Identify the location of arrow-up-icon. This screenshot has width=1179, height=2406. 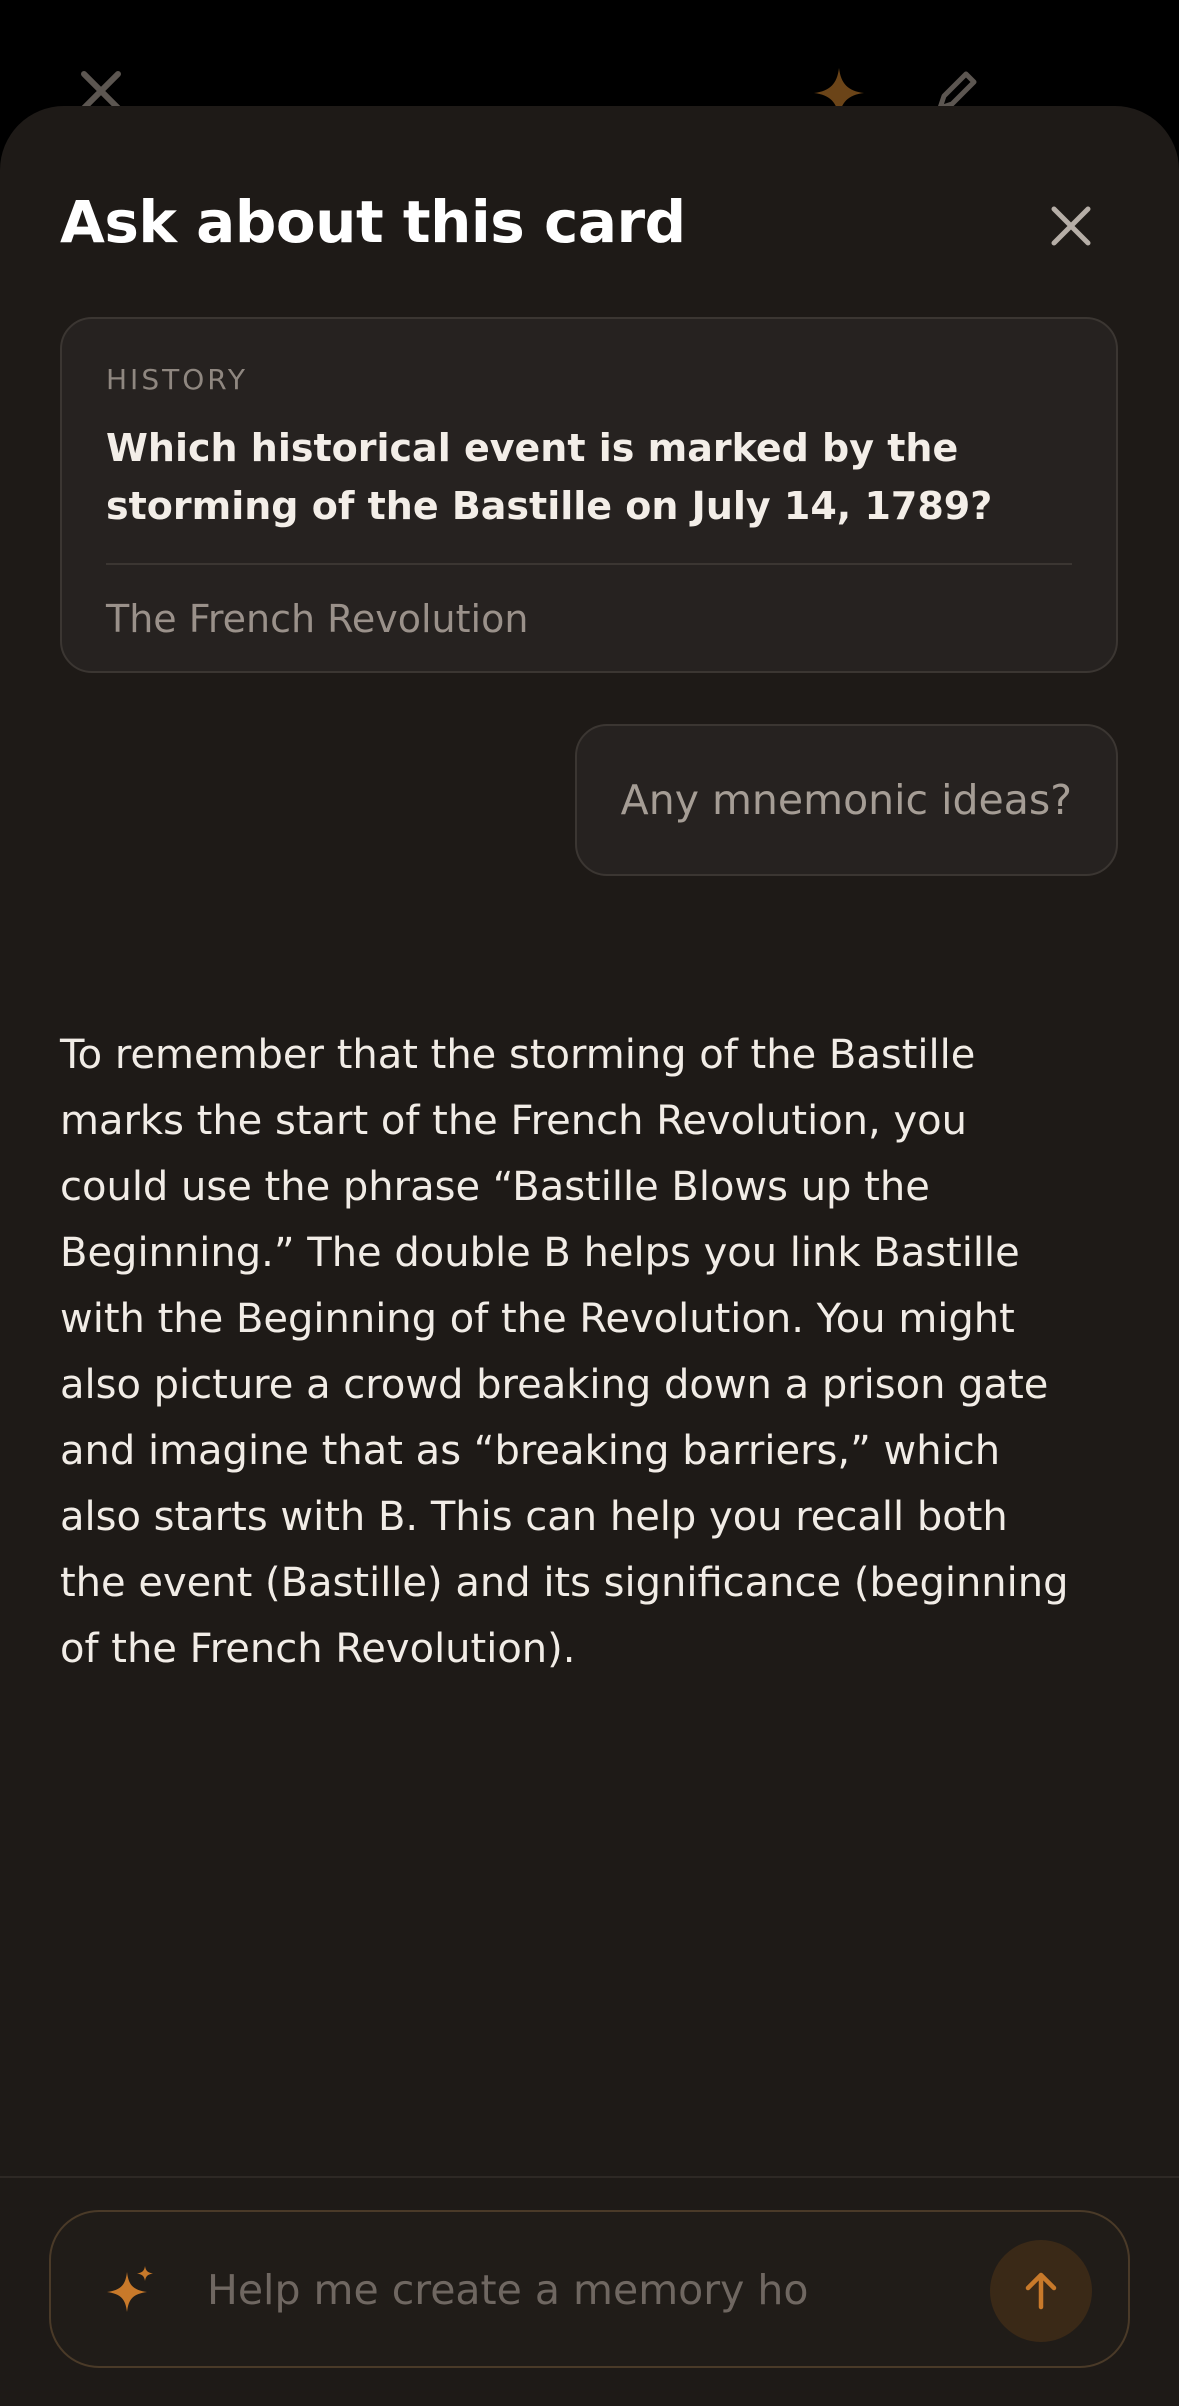
(1041, 2291).